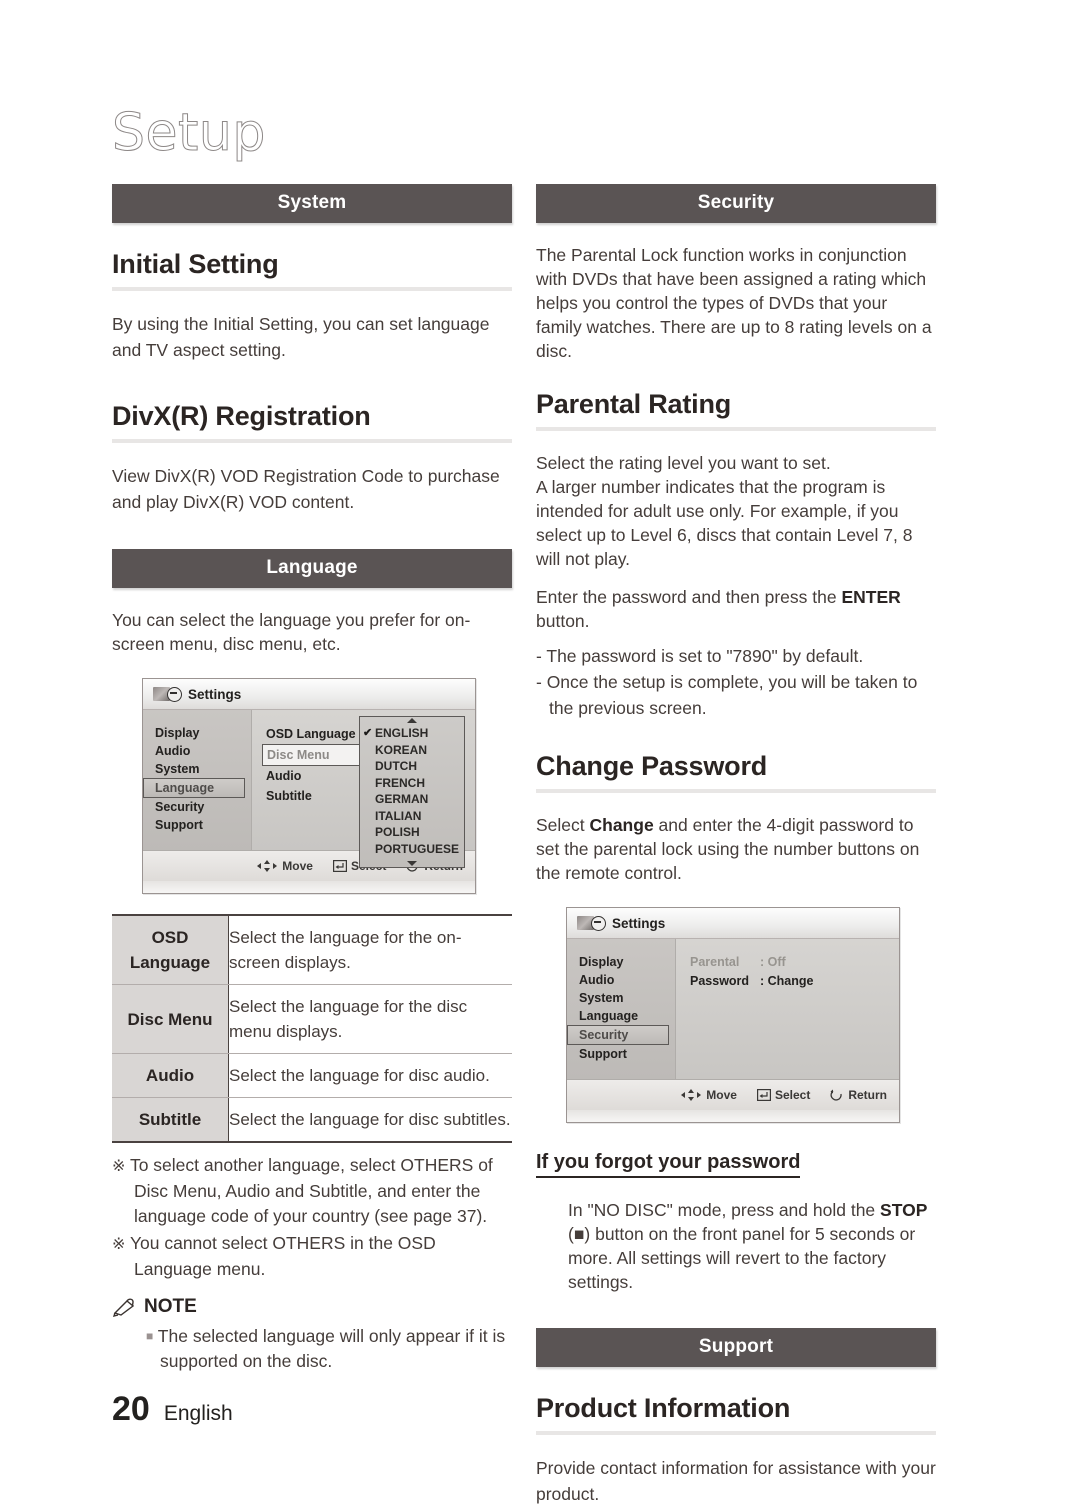 The height and width of the screenshot is (1507, 1080). I want to click on heading-parental-rating: Parental Rating, so click(634, 404).